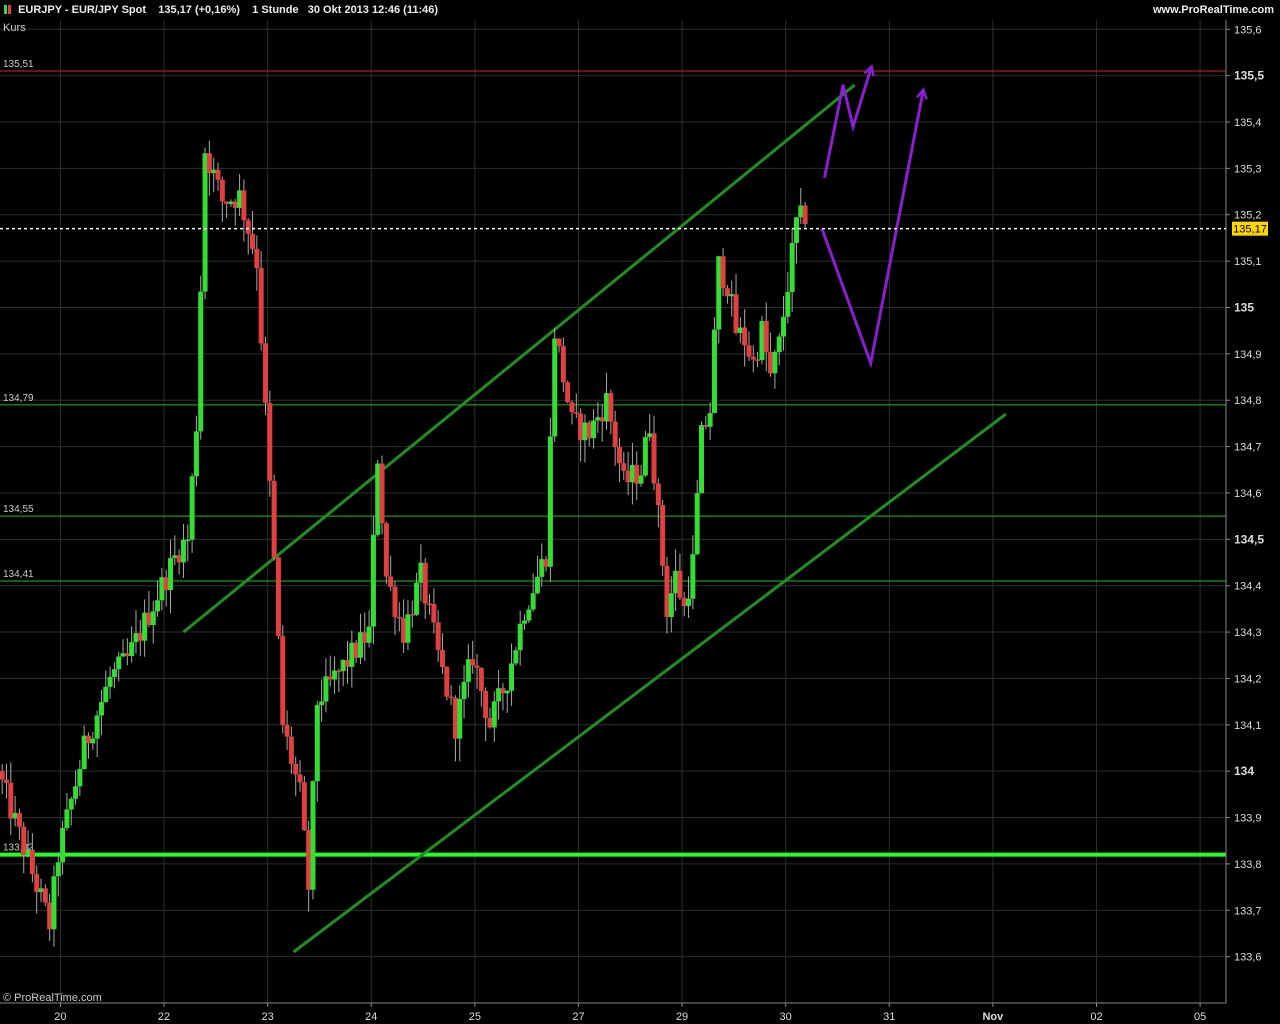 Image resolution: width=1280 pixels, height=1024 pixels. Describe the element at coordinates (18, 509) in the screenshot. I see `level-label: 134,55` at that location.